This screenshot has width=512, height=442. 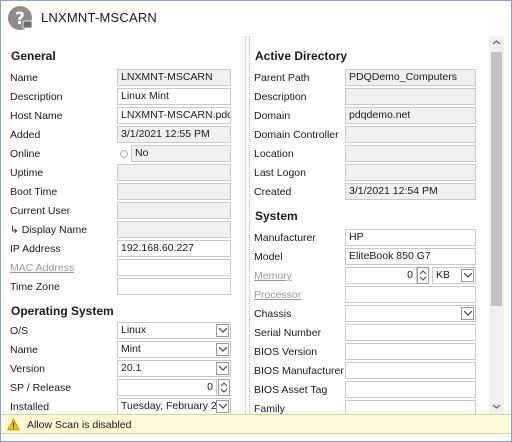 I want to click on title-bar: ? LNXMNT-MSCARN, so click(x=256, y=17).